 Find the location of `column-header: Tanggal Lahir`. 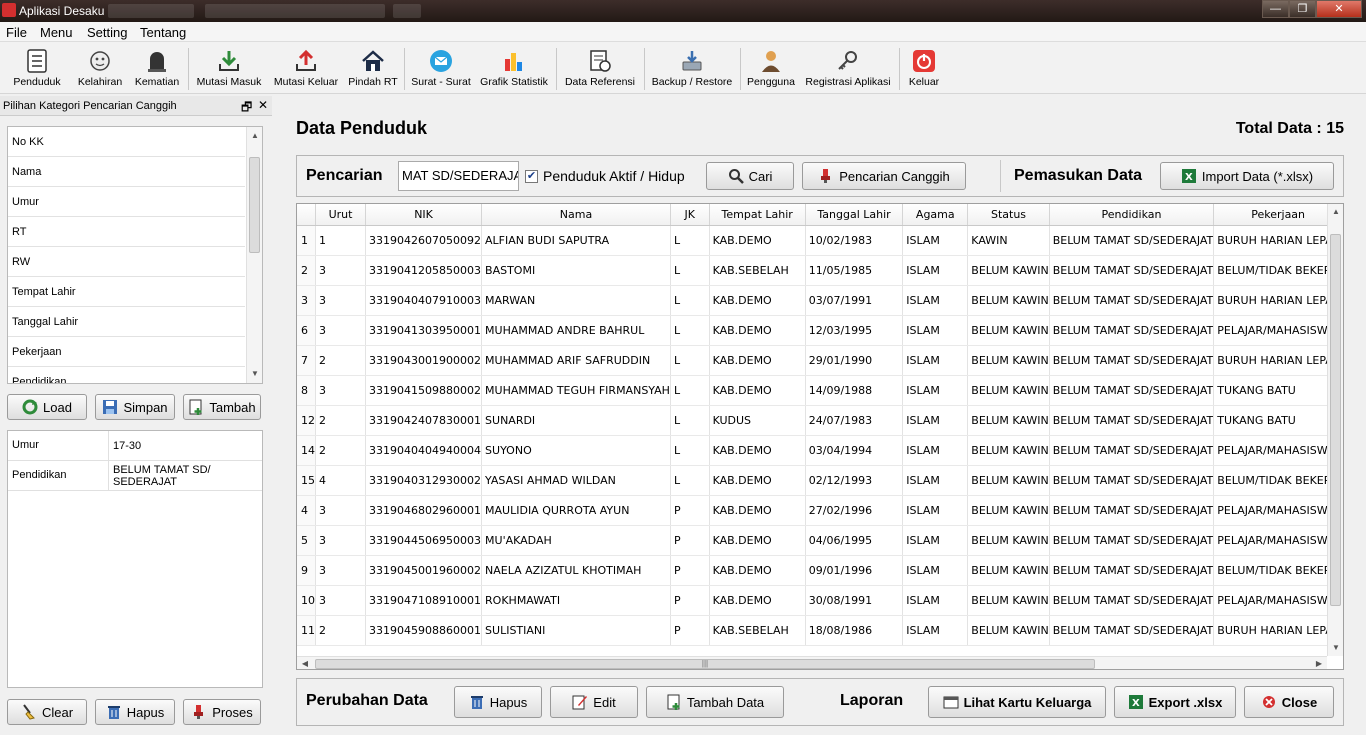

column-header: Tanggal Lahir is located at coordinates (854, 215).